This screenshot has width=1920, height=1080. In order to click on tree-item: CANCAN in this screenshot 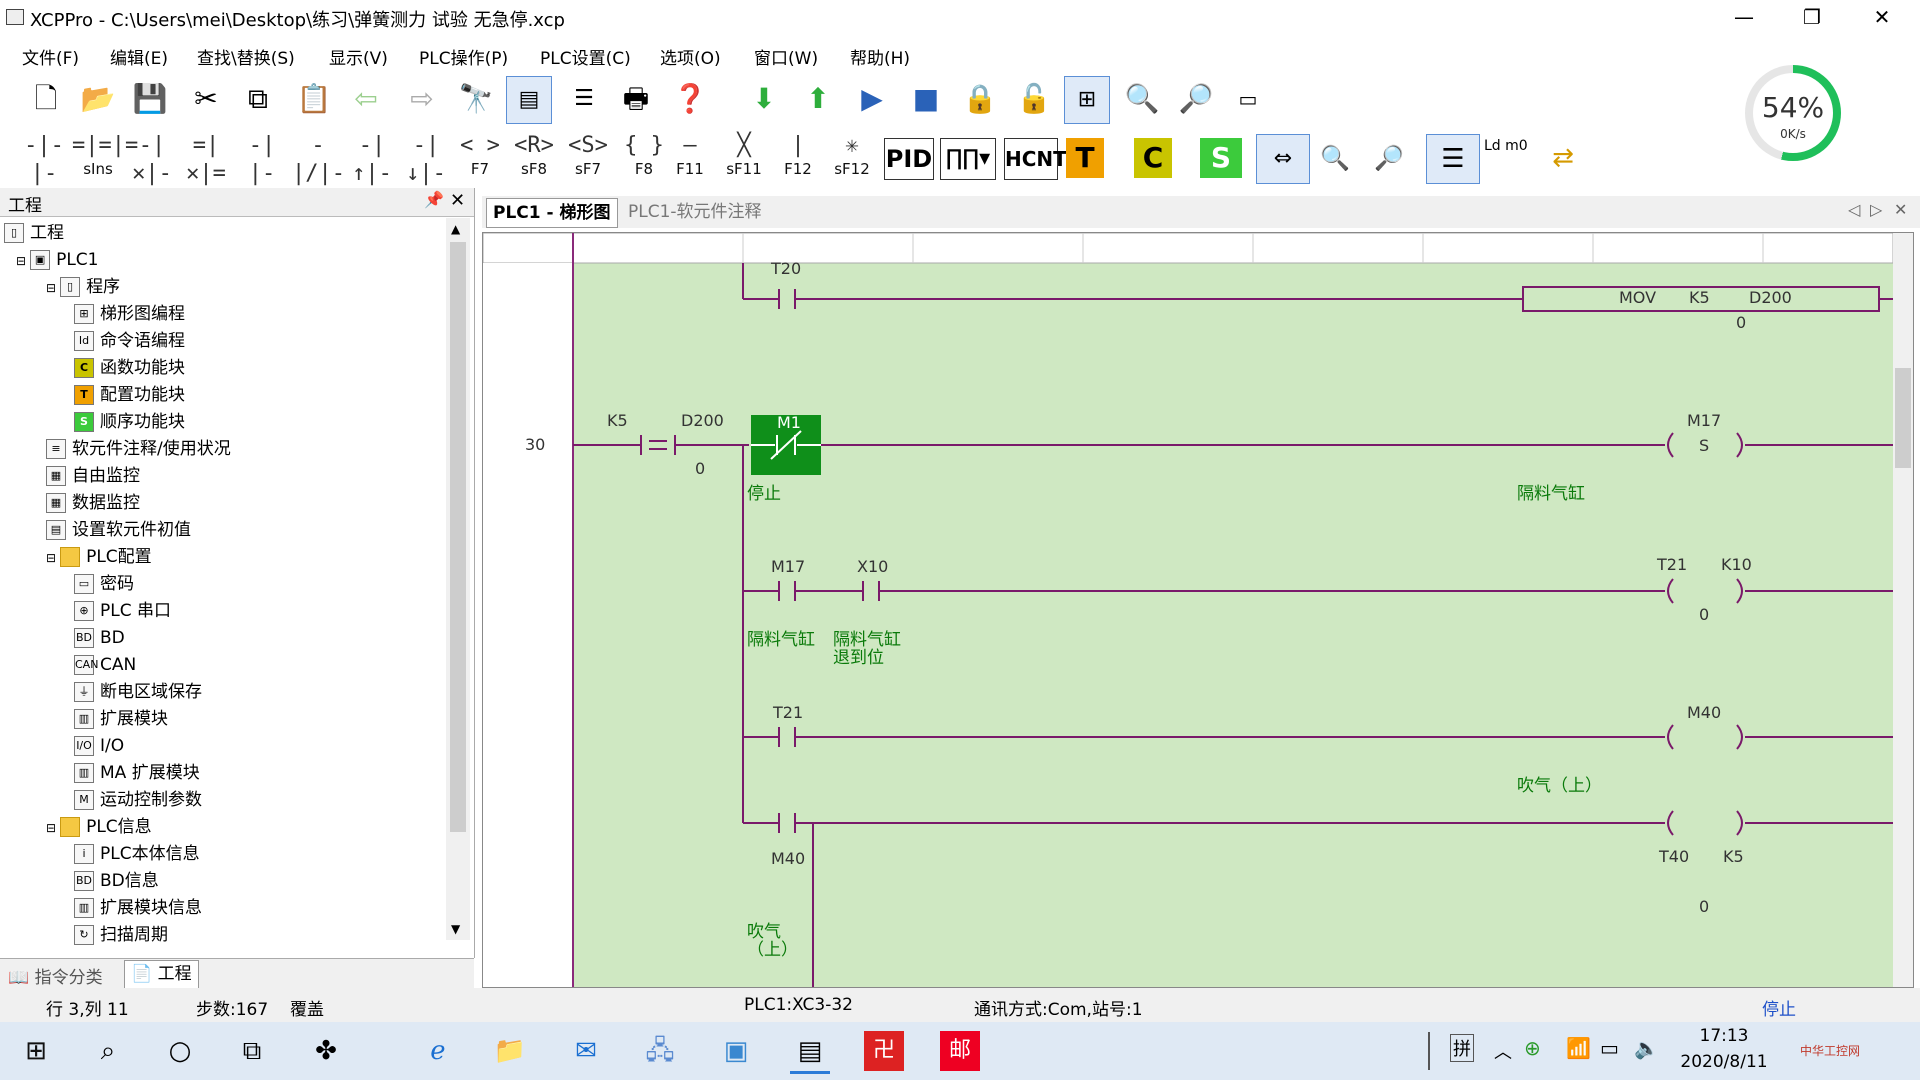, I will do `click(105, 665)`.